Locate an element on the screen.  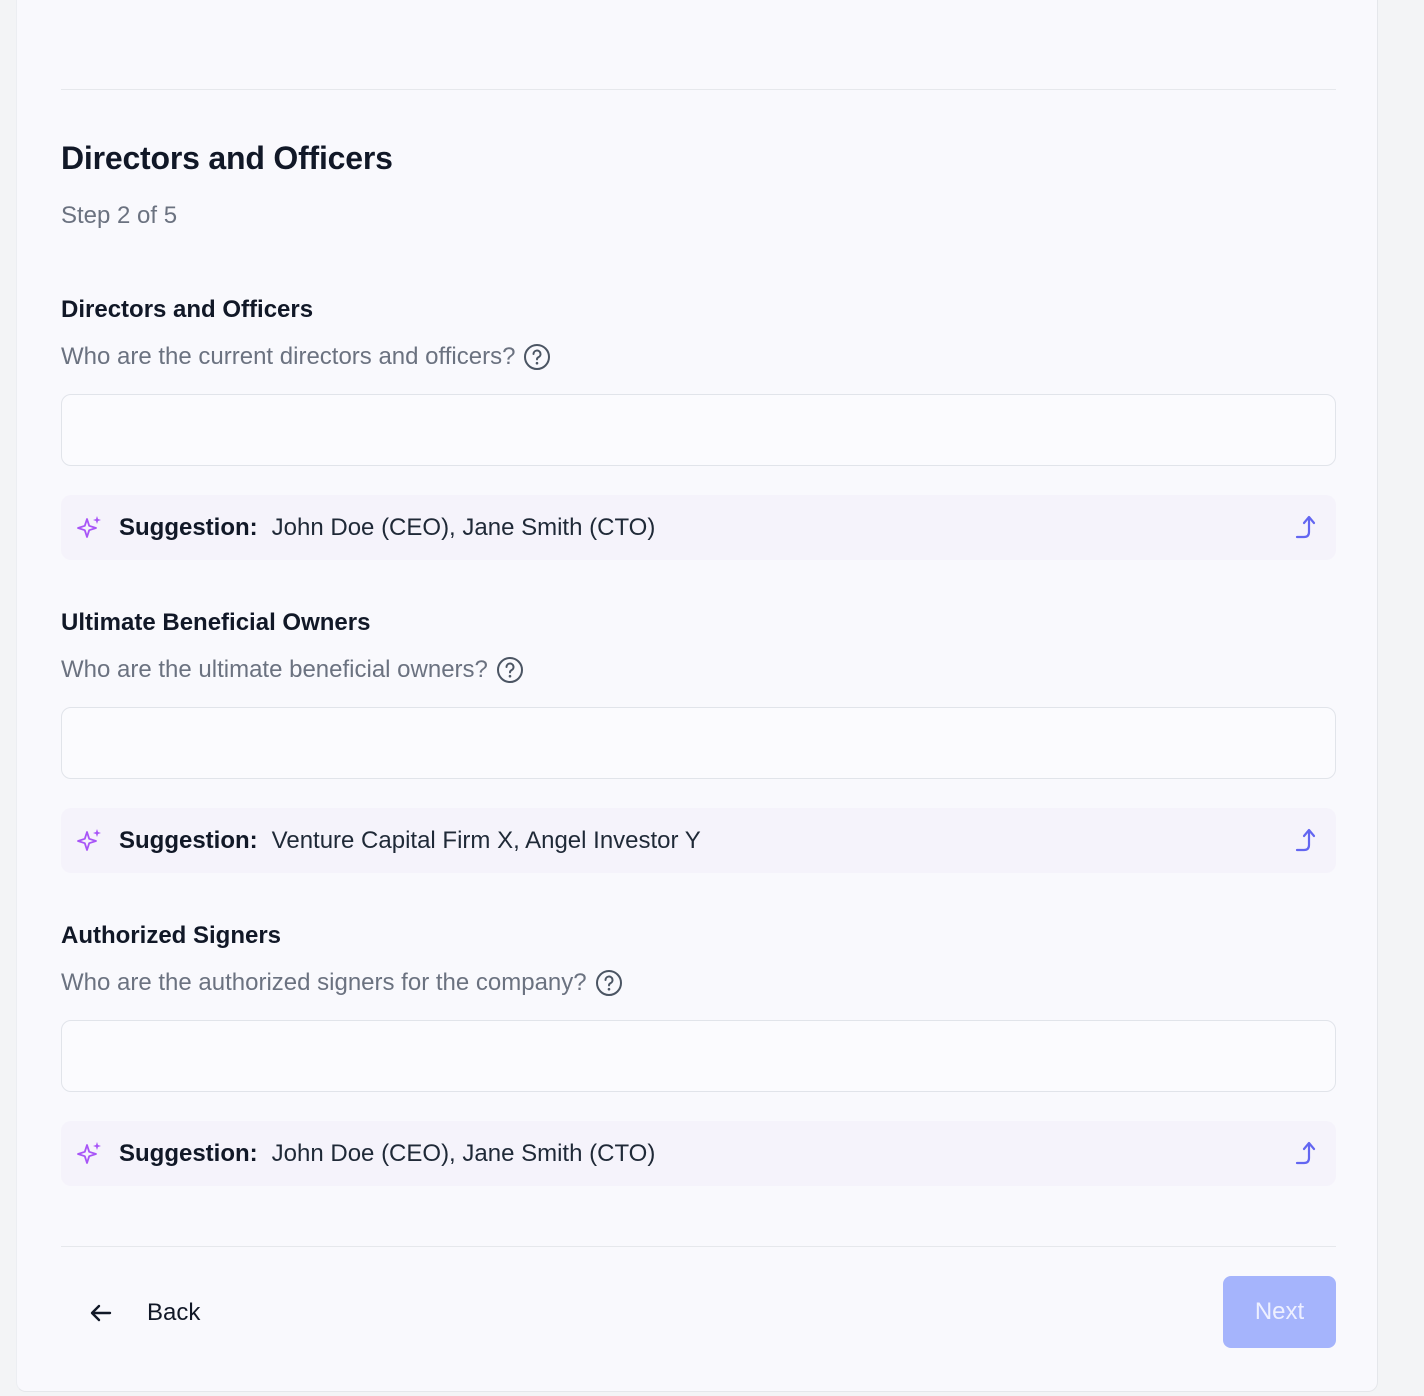
next-button: Next is located at coordinates (1279, 1312).